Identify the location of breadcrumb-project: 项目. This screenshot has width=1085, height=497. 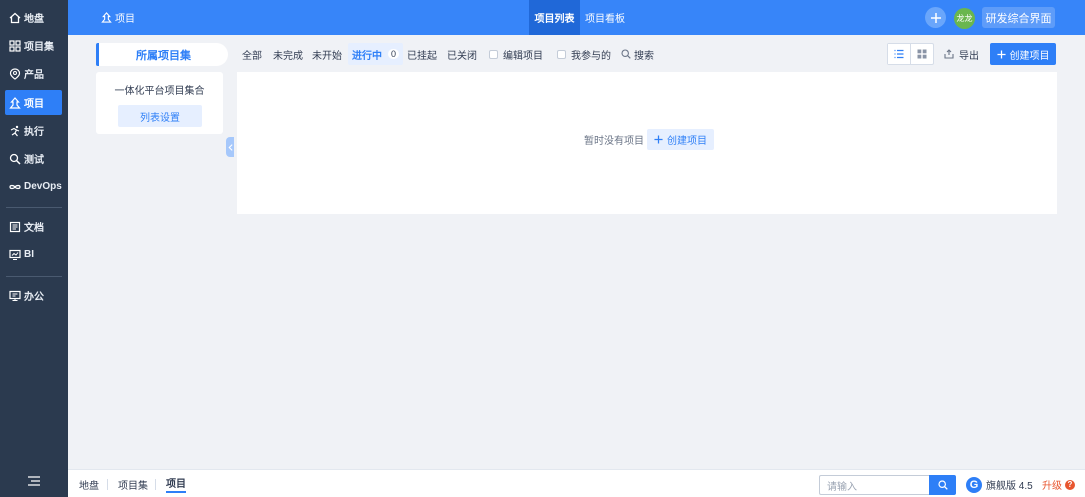
(176, 483).